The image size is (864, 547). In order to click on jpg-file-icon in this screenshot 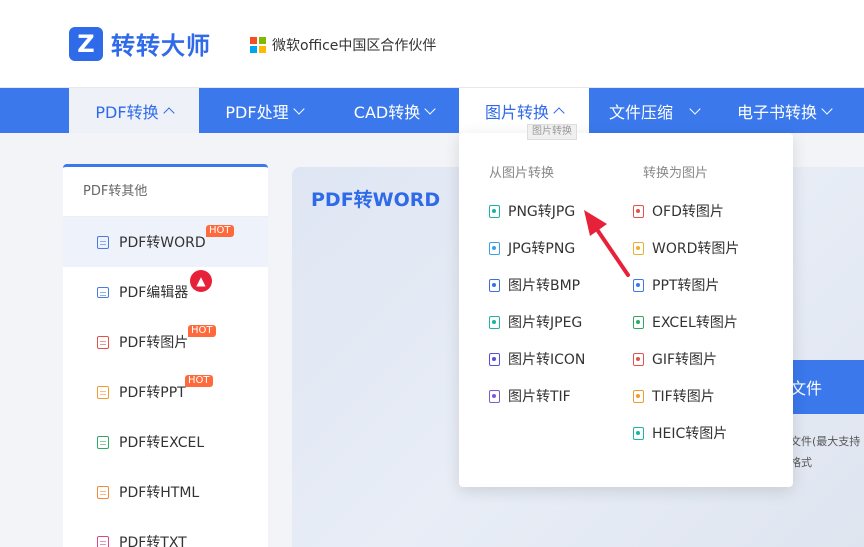, I will do `click(494, 248)`.